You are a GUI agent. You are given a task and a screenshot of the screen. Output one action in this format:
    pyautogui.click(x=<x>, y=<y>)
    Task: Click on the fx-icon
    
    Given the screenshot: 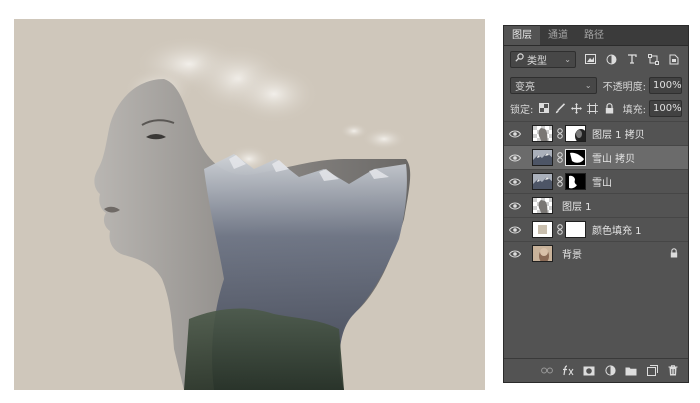 What is the action you would take?
    pyautogui.click(x=568, y=371)
    